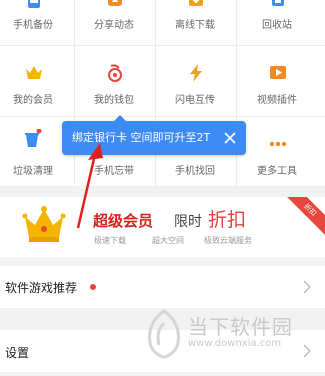  What do you see at coordinates (114, 171) in the screenshot?
I see `tool-label: 手机忘带` at bounding box center [114, 171].